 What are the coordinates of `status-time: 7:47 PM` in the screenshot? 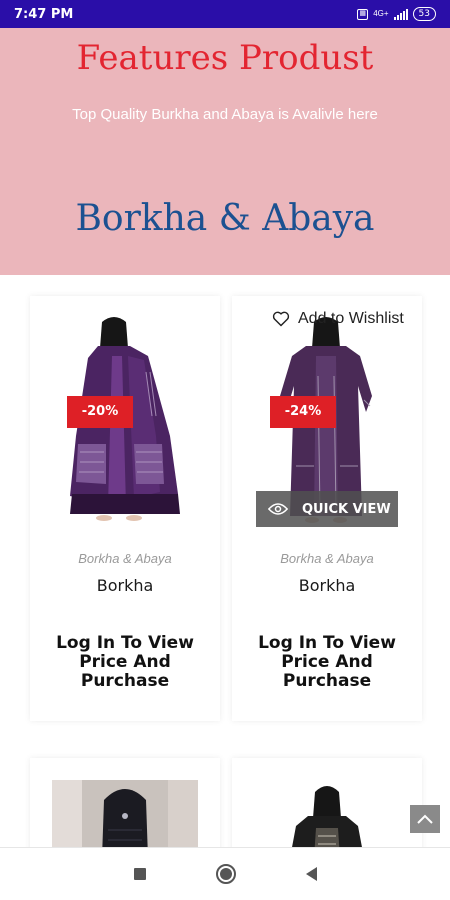 It's located at (44, 14).